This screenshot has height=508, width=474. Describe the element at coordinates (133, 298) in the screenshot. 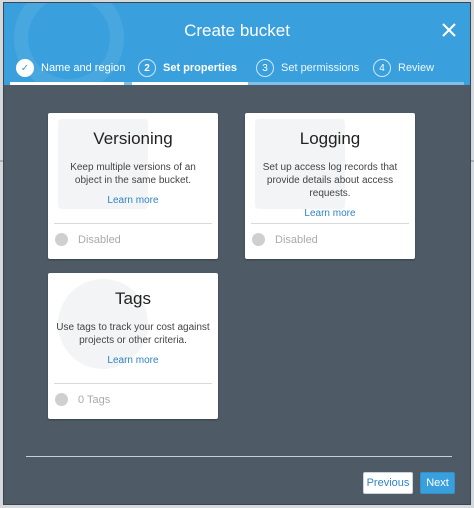

I see `card-title: Tags` at that location.